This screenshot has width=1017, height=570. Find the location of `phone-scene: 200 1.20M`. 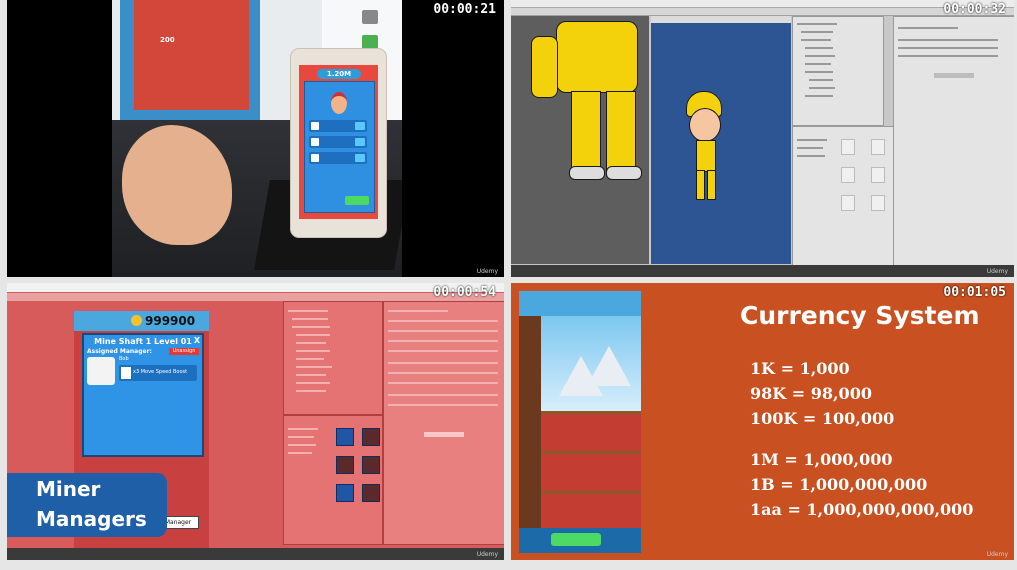

phone-scene: 200 1.20M is located at coordinates (257, 138).